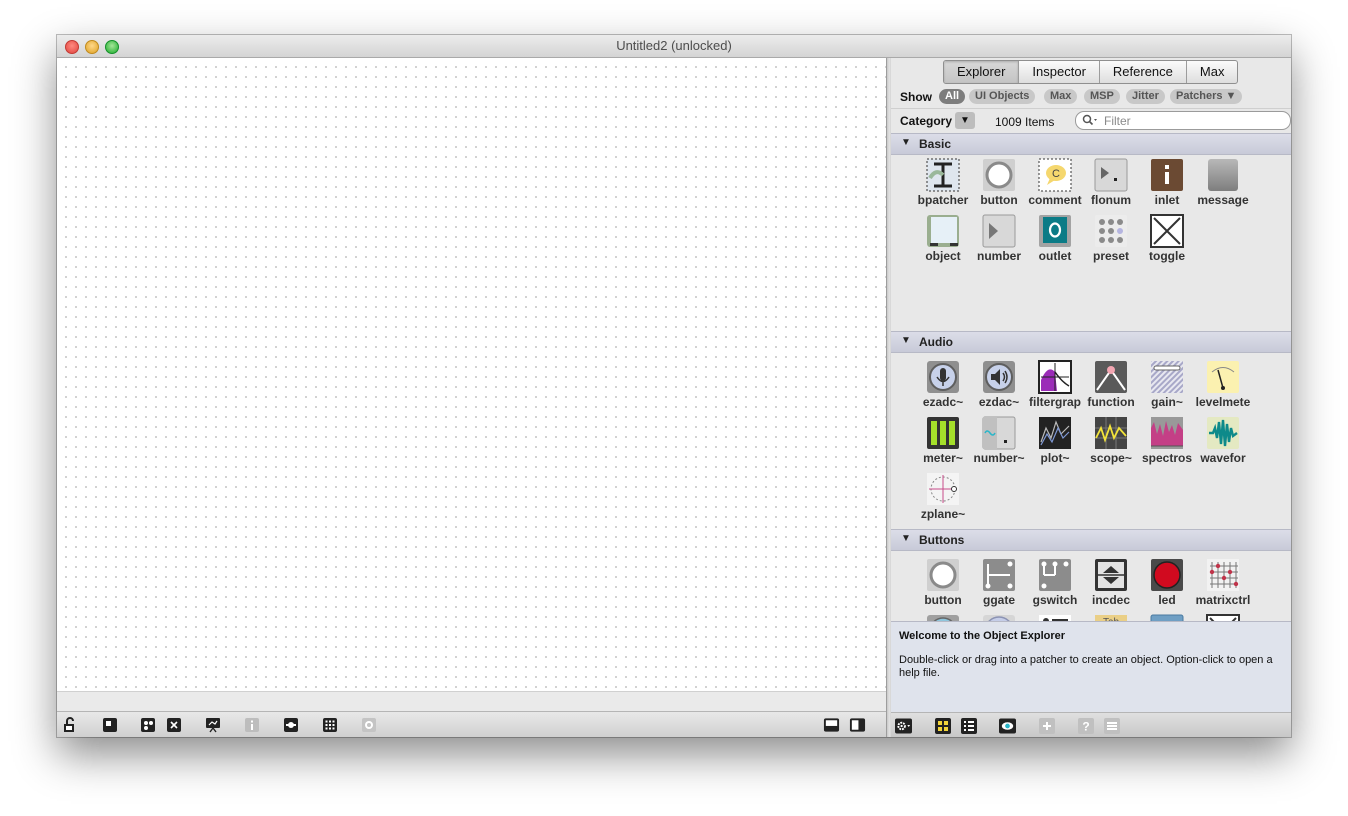  What do you see at coordinates (999, 384) in the screenshot?
I see `object-item-ezdac: ezdac~` at bounding box center [999, 384].